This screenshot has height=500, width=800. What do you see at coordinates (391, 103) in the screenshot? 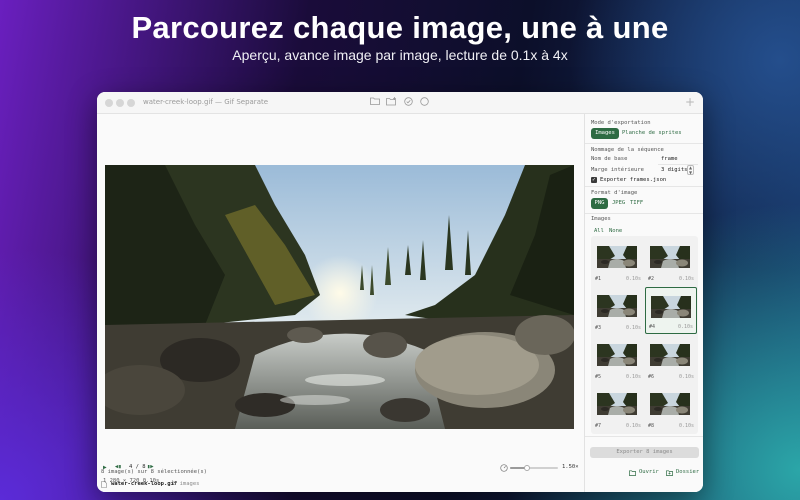
I see `folder-plus-icon` at bounding box center [391, 103].